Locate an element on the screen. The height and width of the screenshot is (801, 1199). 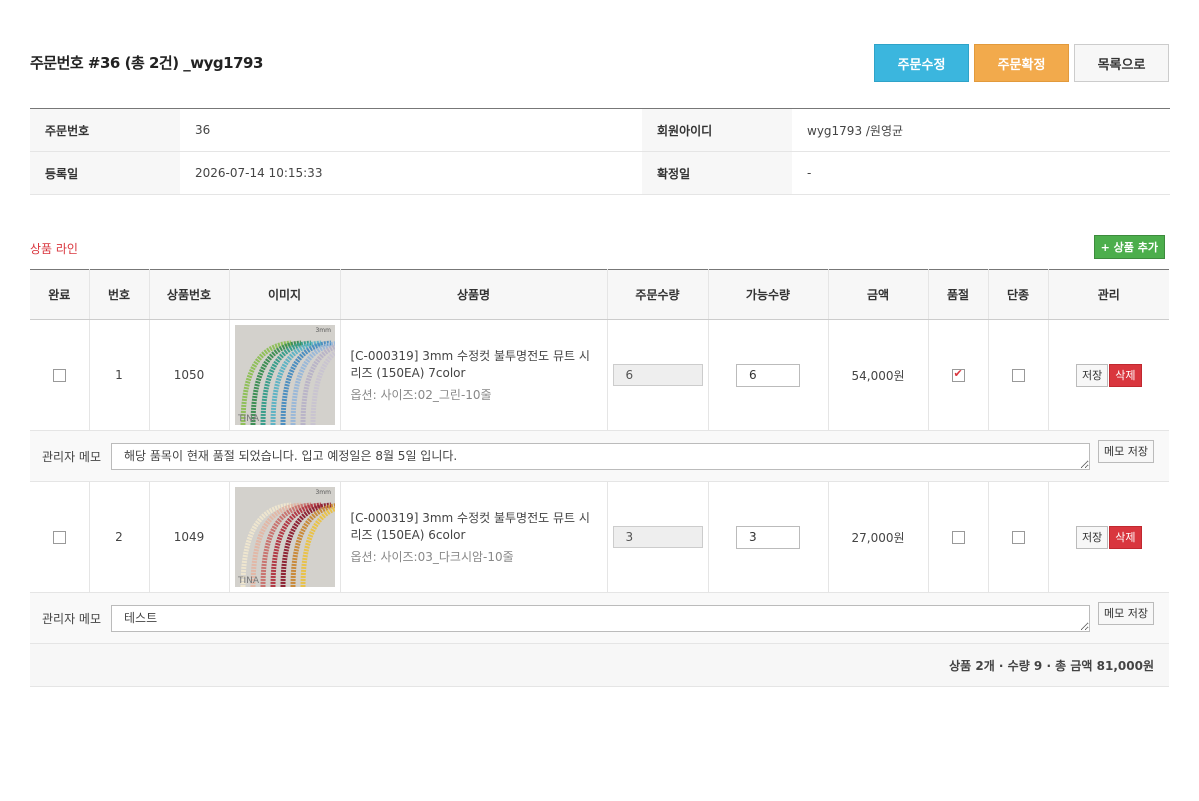
memo-textarea: 해당 품목이 현재 품절 되었습니다. 입고 예정일은 8월 5일 입니다. is located at coordinates (600, 456).